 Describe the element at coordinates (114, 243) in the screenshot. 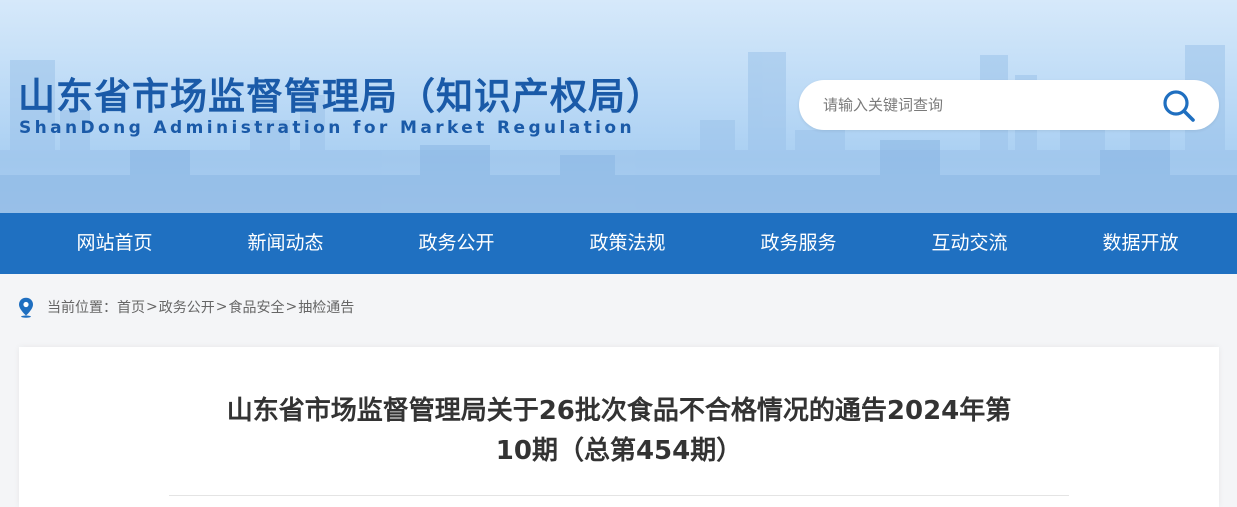

I see `nav-item-home: 网站首页` at that location.